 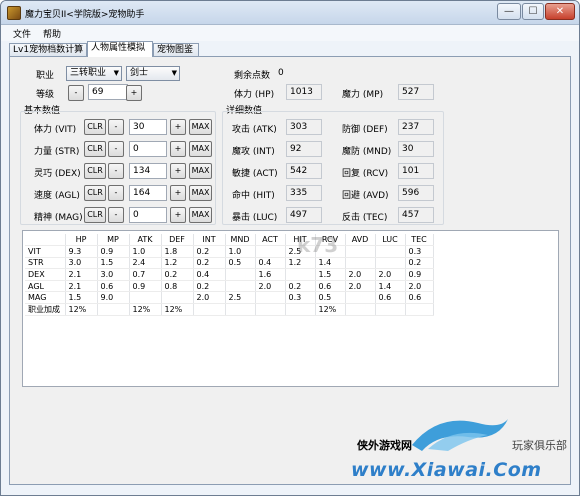 I want to click on base-dex-minus-button: -, so click(x=116, y=171).